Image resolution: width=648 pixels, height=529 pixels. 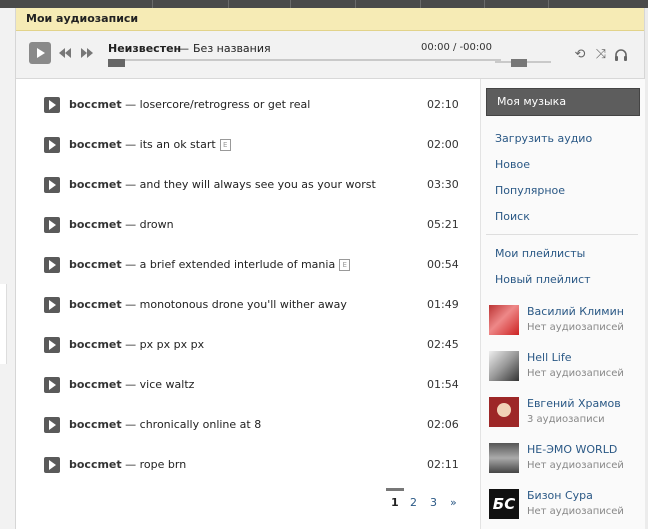 What do you see at coordinates (540, 253) in the screenshot?
I see `my-playlists-link: Мои плейлисты` at bounding box center [540, 253].